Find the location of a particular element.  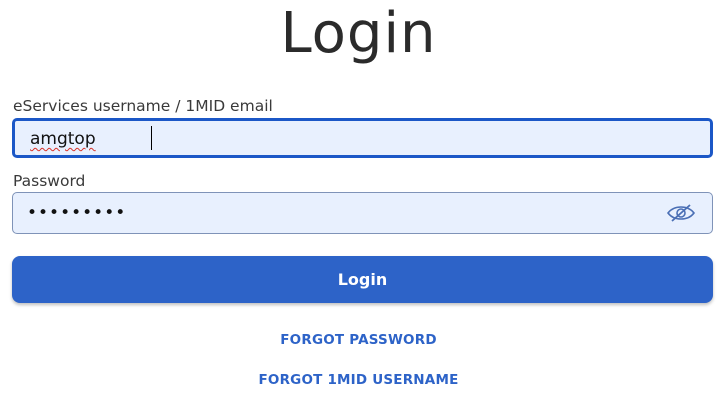

username-value: amgtop is located at coordinates (63, 139).